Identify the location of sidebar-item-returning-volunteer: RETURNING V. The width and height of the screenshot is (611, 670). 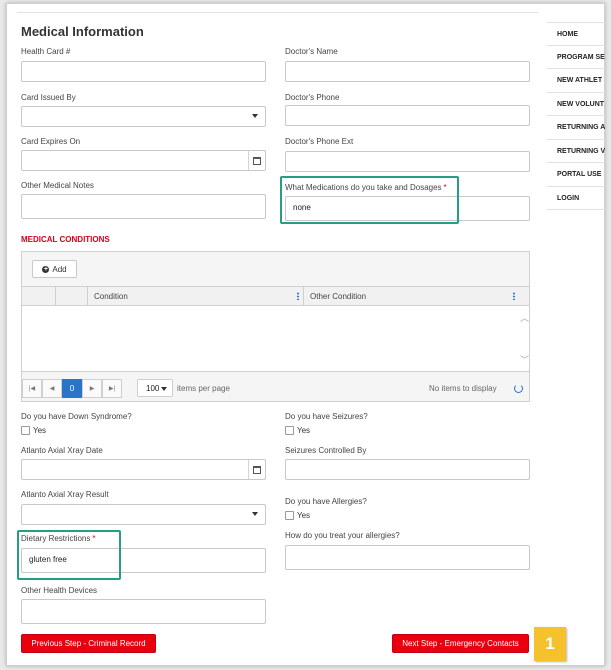
(576, 151).